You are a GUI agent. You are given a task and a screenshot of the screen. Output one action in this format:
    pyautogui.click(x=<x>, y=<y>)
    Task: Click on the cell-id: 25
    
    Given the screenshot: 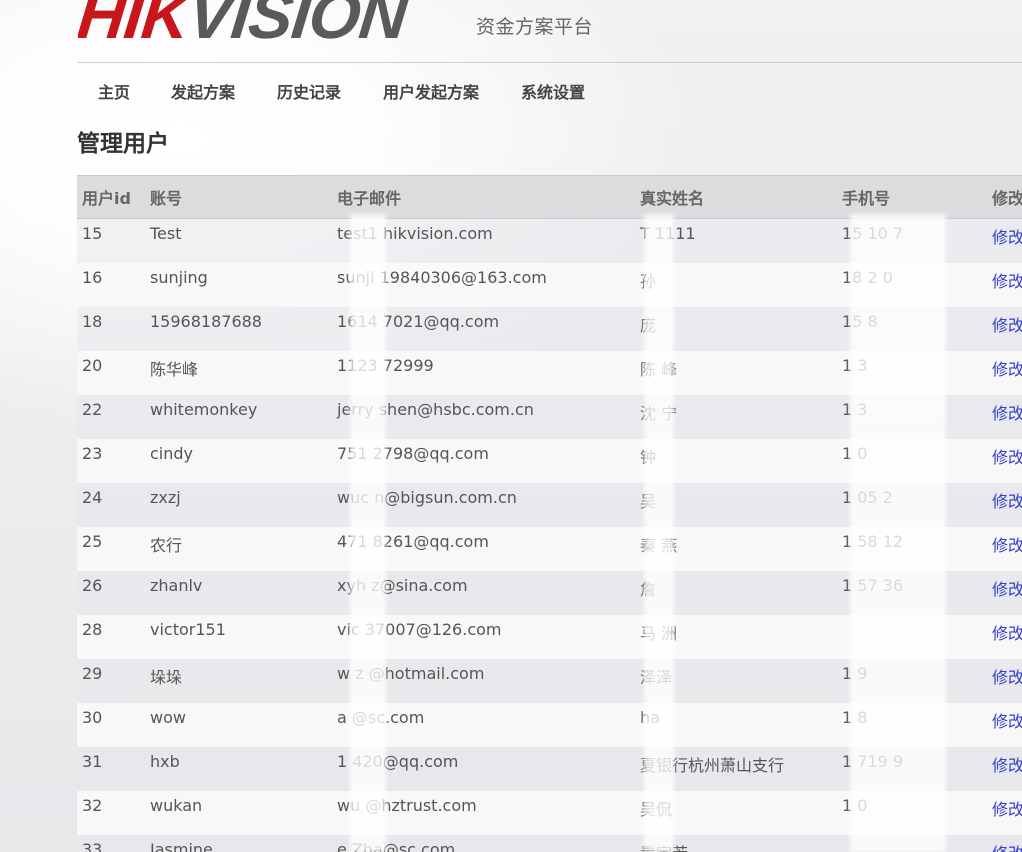 What is the action you would take?
    pyautogui.click(x=92, y=541)
    